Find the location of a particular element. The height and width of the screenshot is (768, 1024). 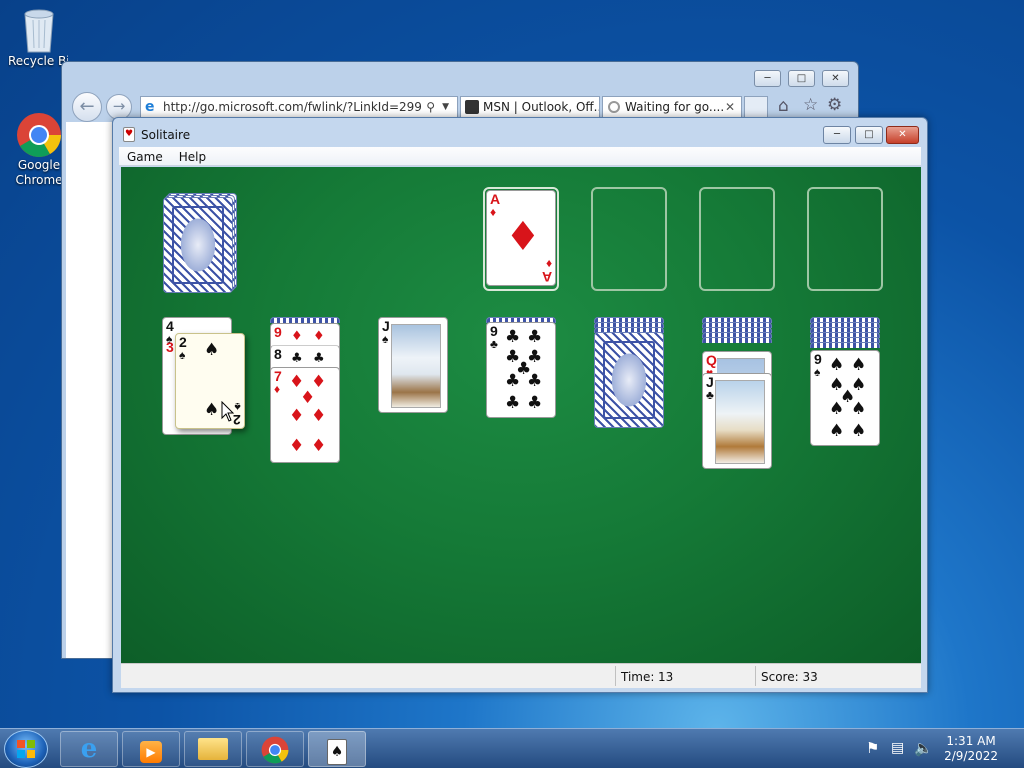

loading-spinner-icon is located at coordinates (614, 107).